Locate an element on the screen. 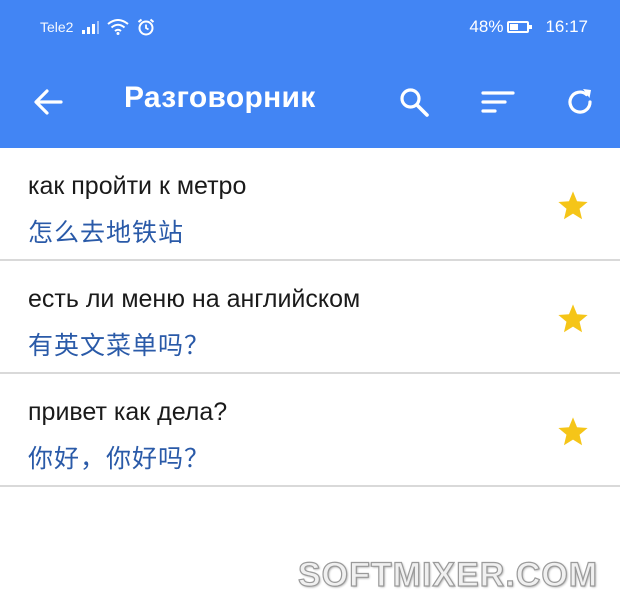 This screenshot has height=603, width=620. battery-indicator: 48% is located at coordinates (503, 27).